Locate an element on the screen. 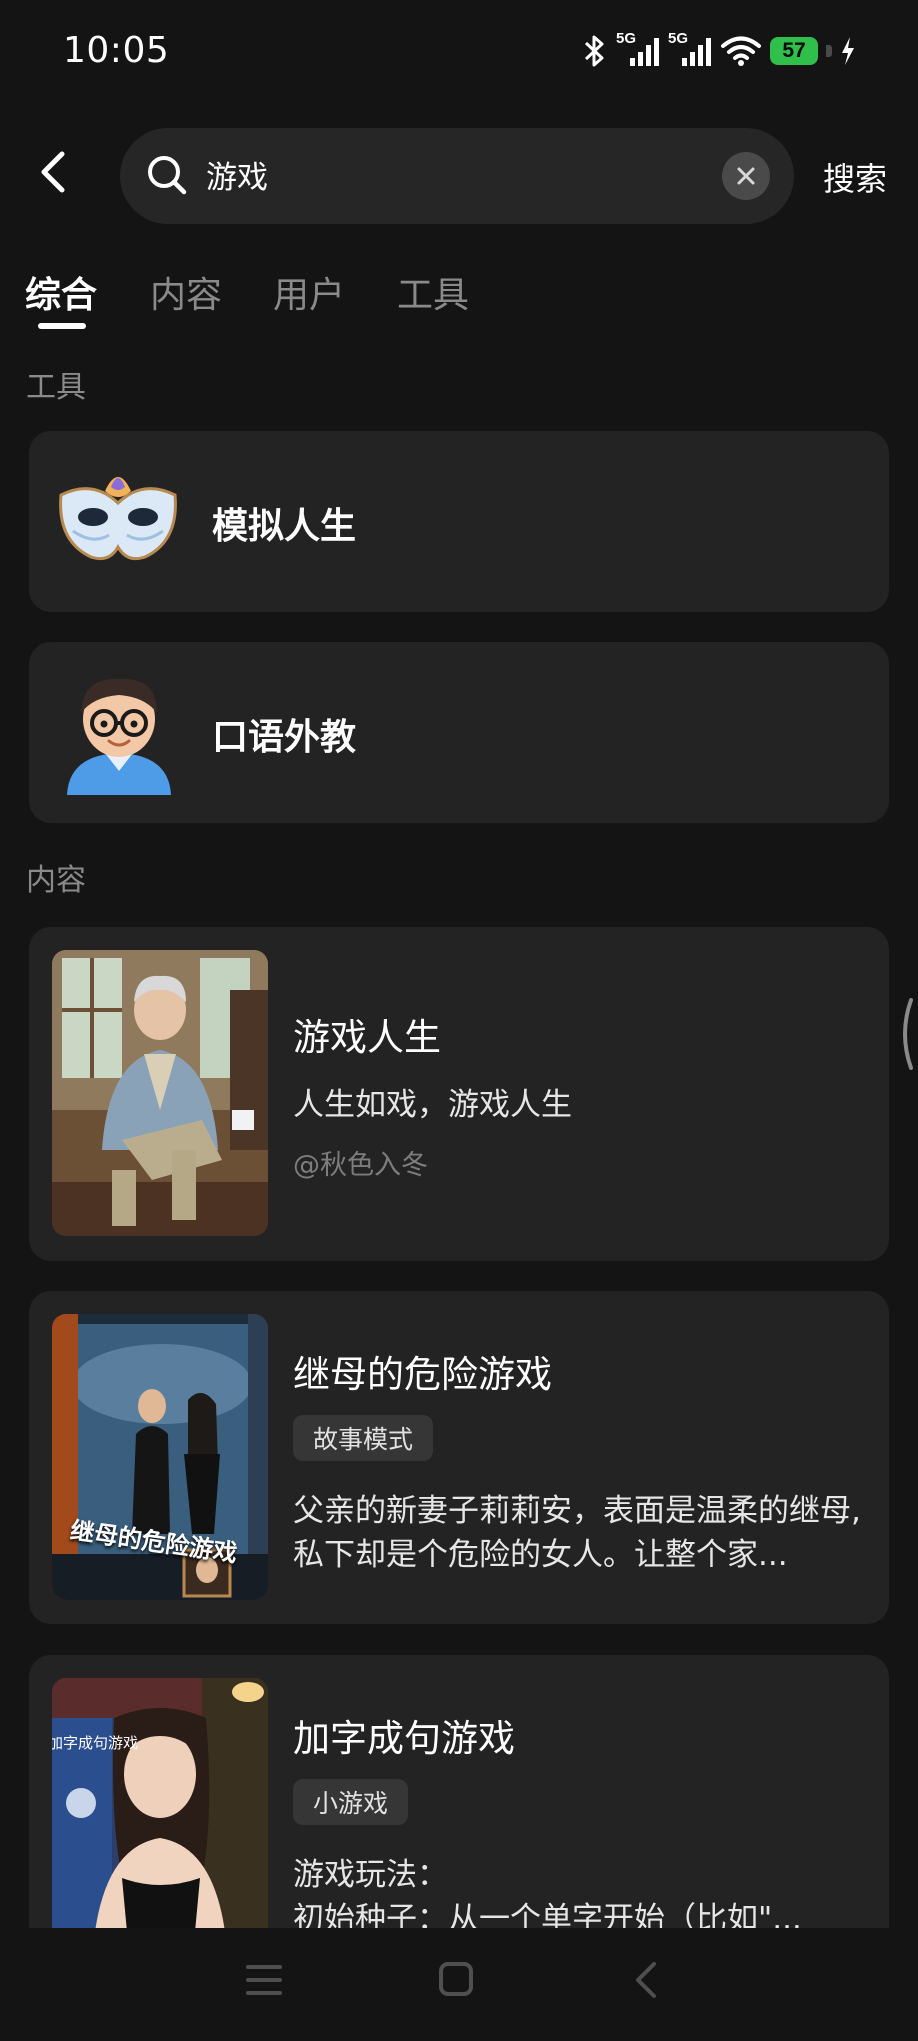 Image resolution: width=918 pixels, height=2041 pixels. home-icon is located at coordinates (456, 1981).